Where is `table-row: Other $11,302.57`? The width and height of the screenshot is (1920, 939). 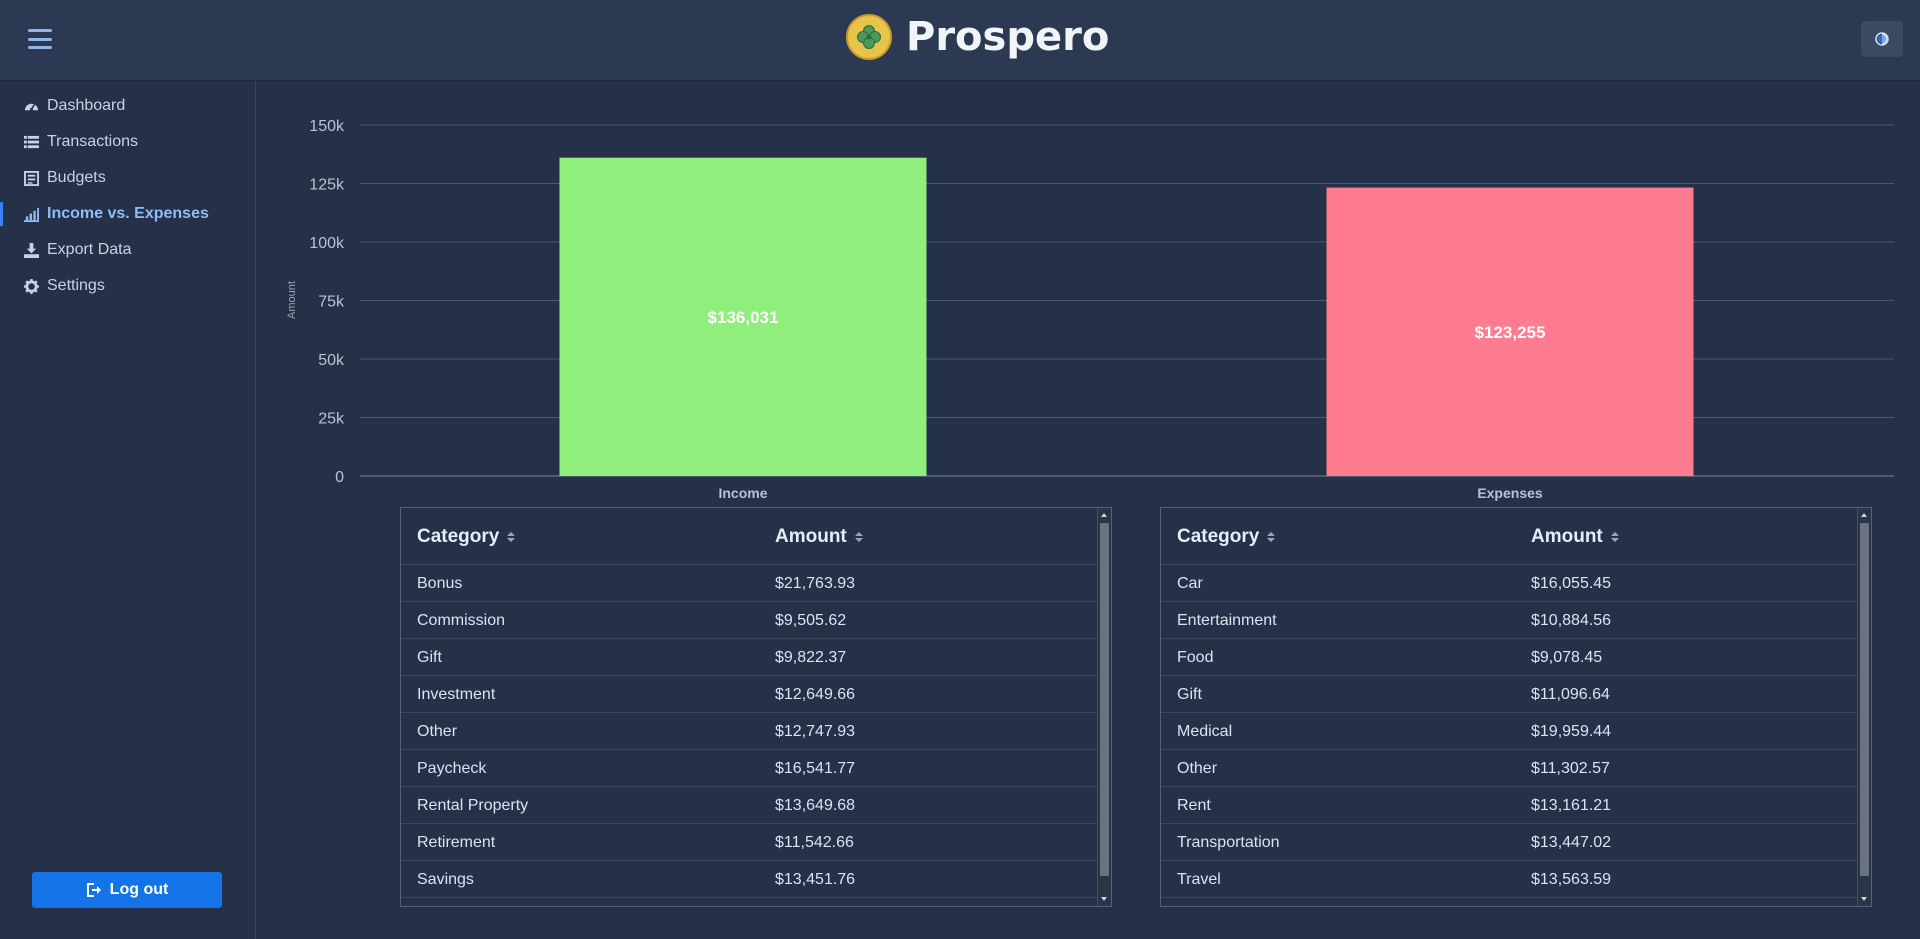 table-row: Other $11,302.57 is located at coordinates (1509, 768).